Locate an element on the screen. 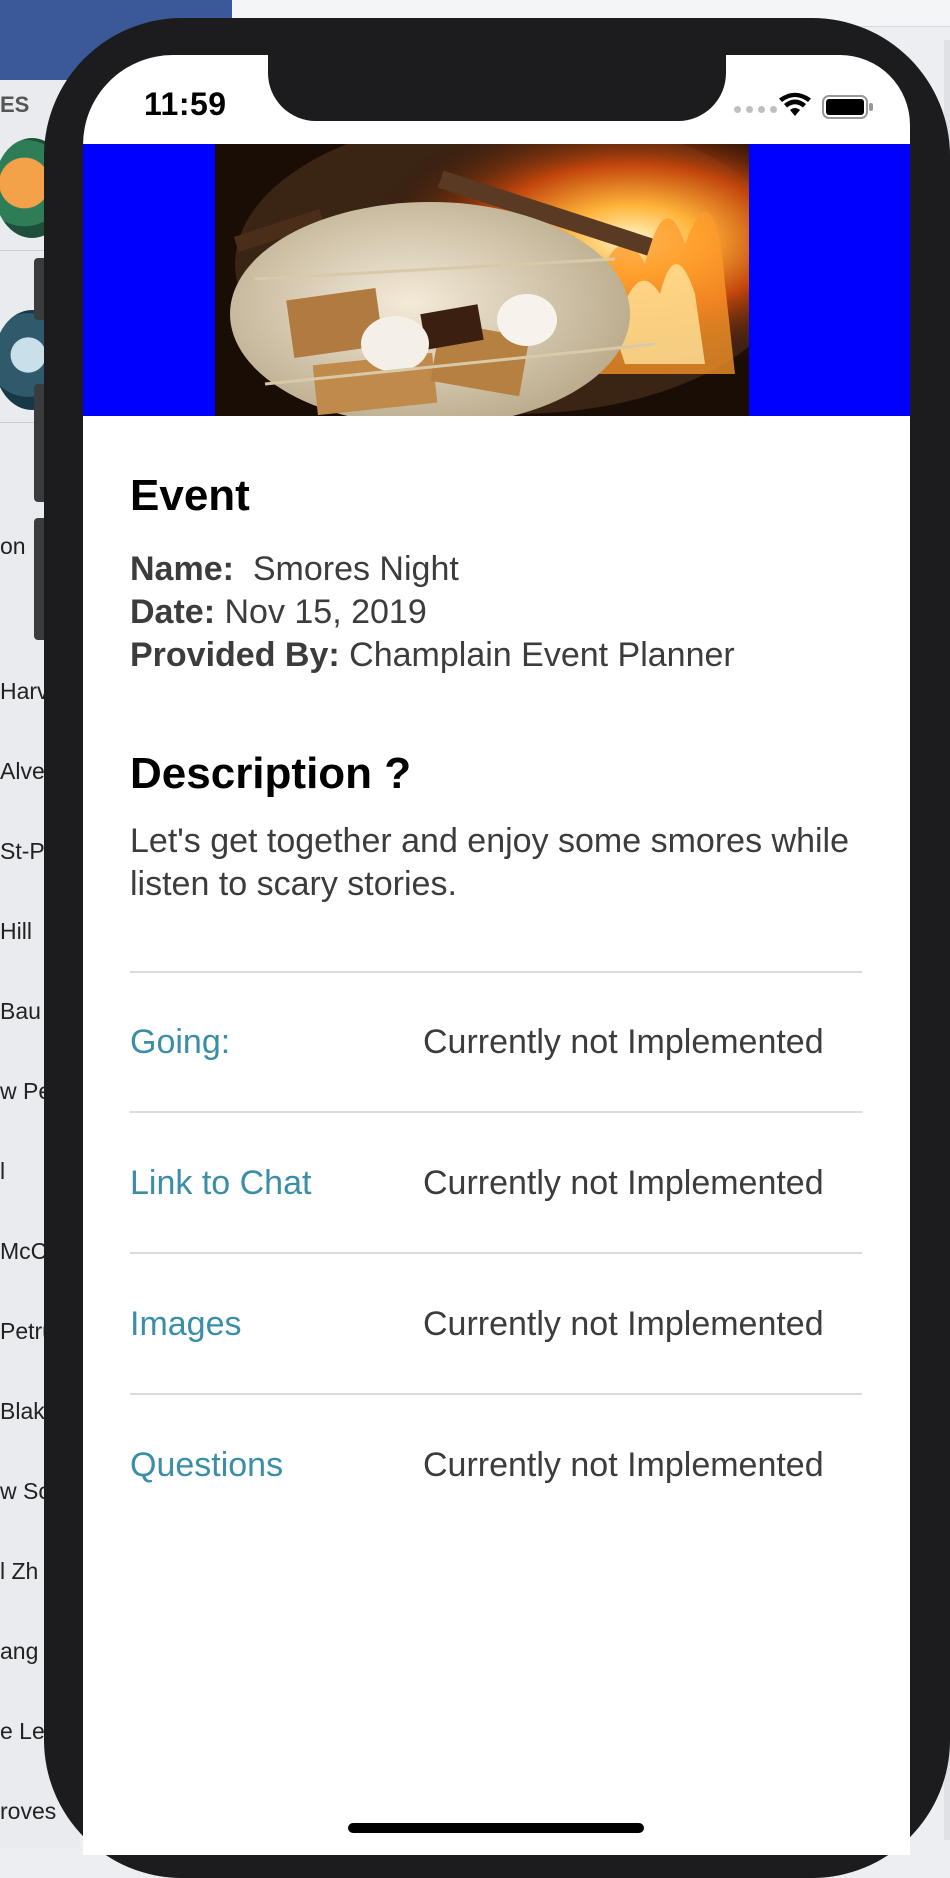 The image size is (950, 1878). background-section-label: ES is located at coordinates (15, 104).